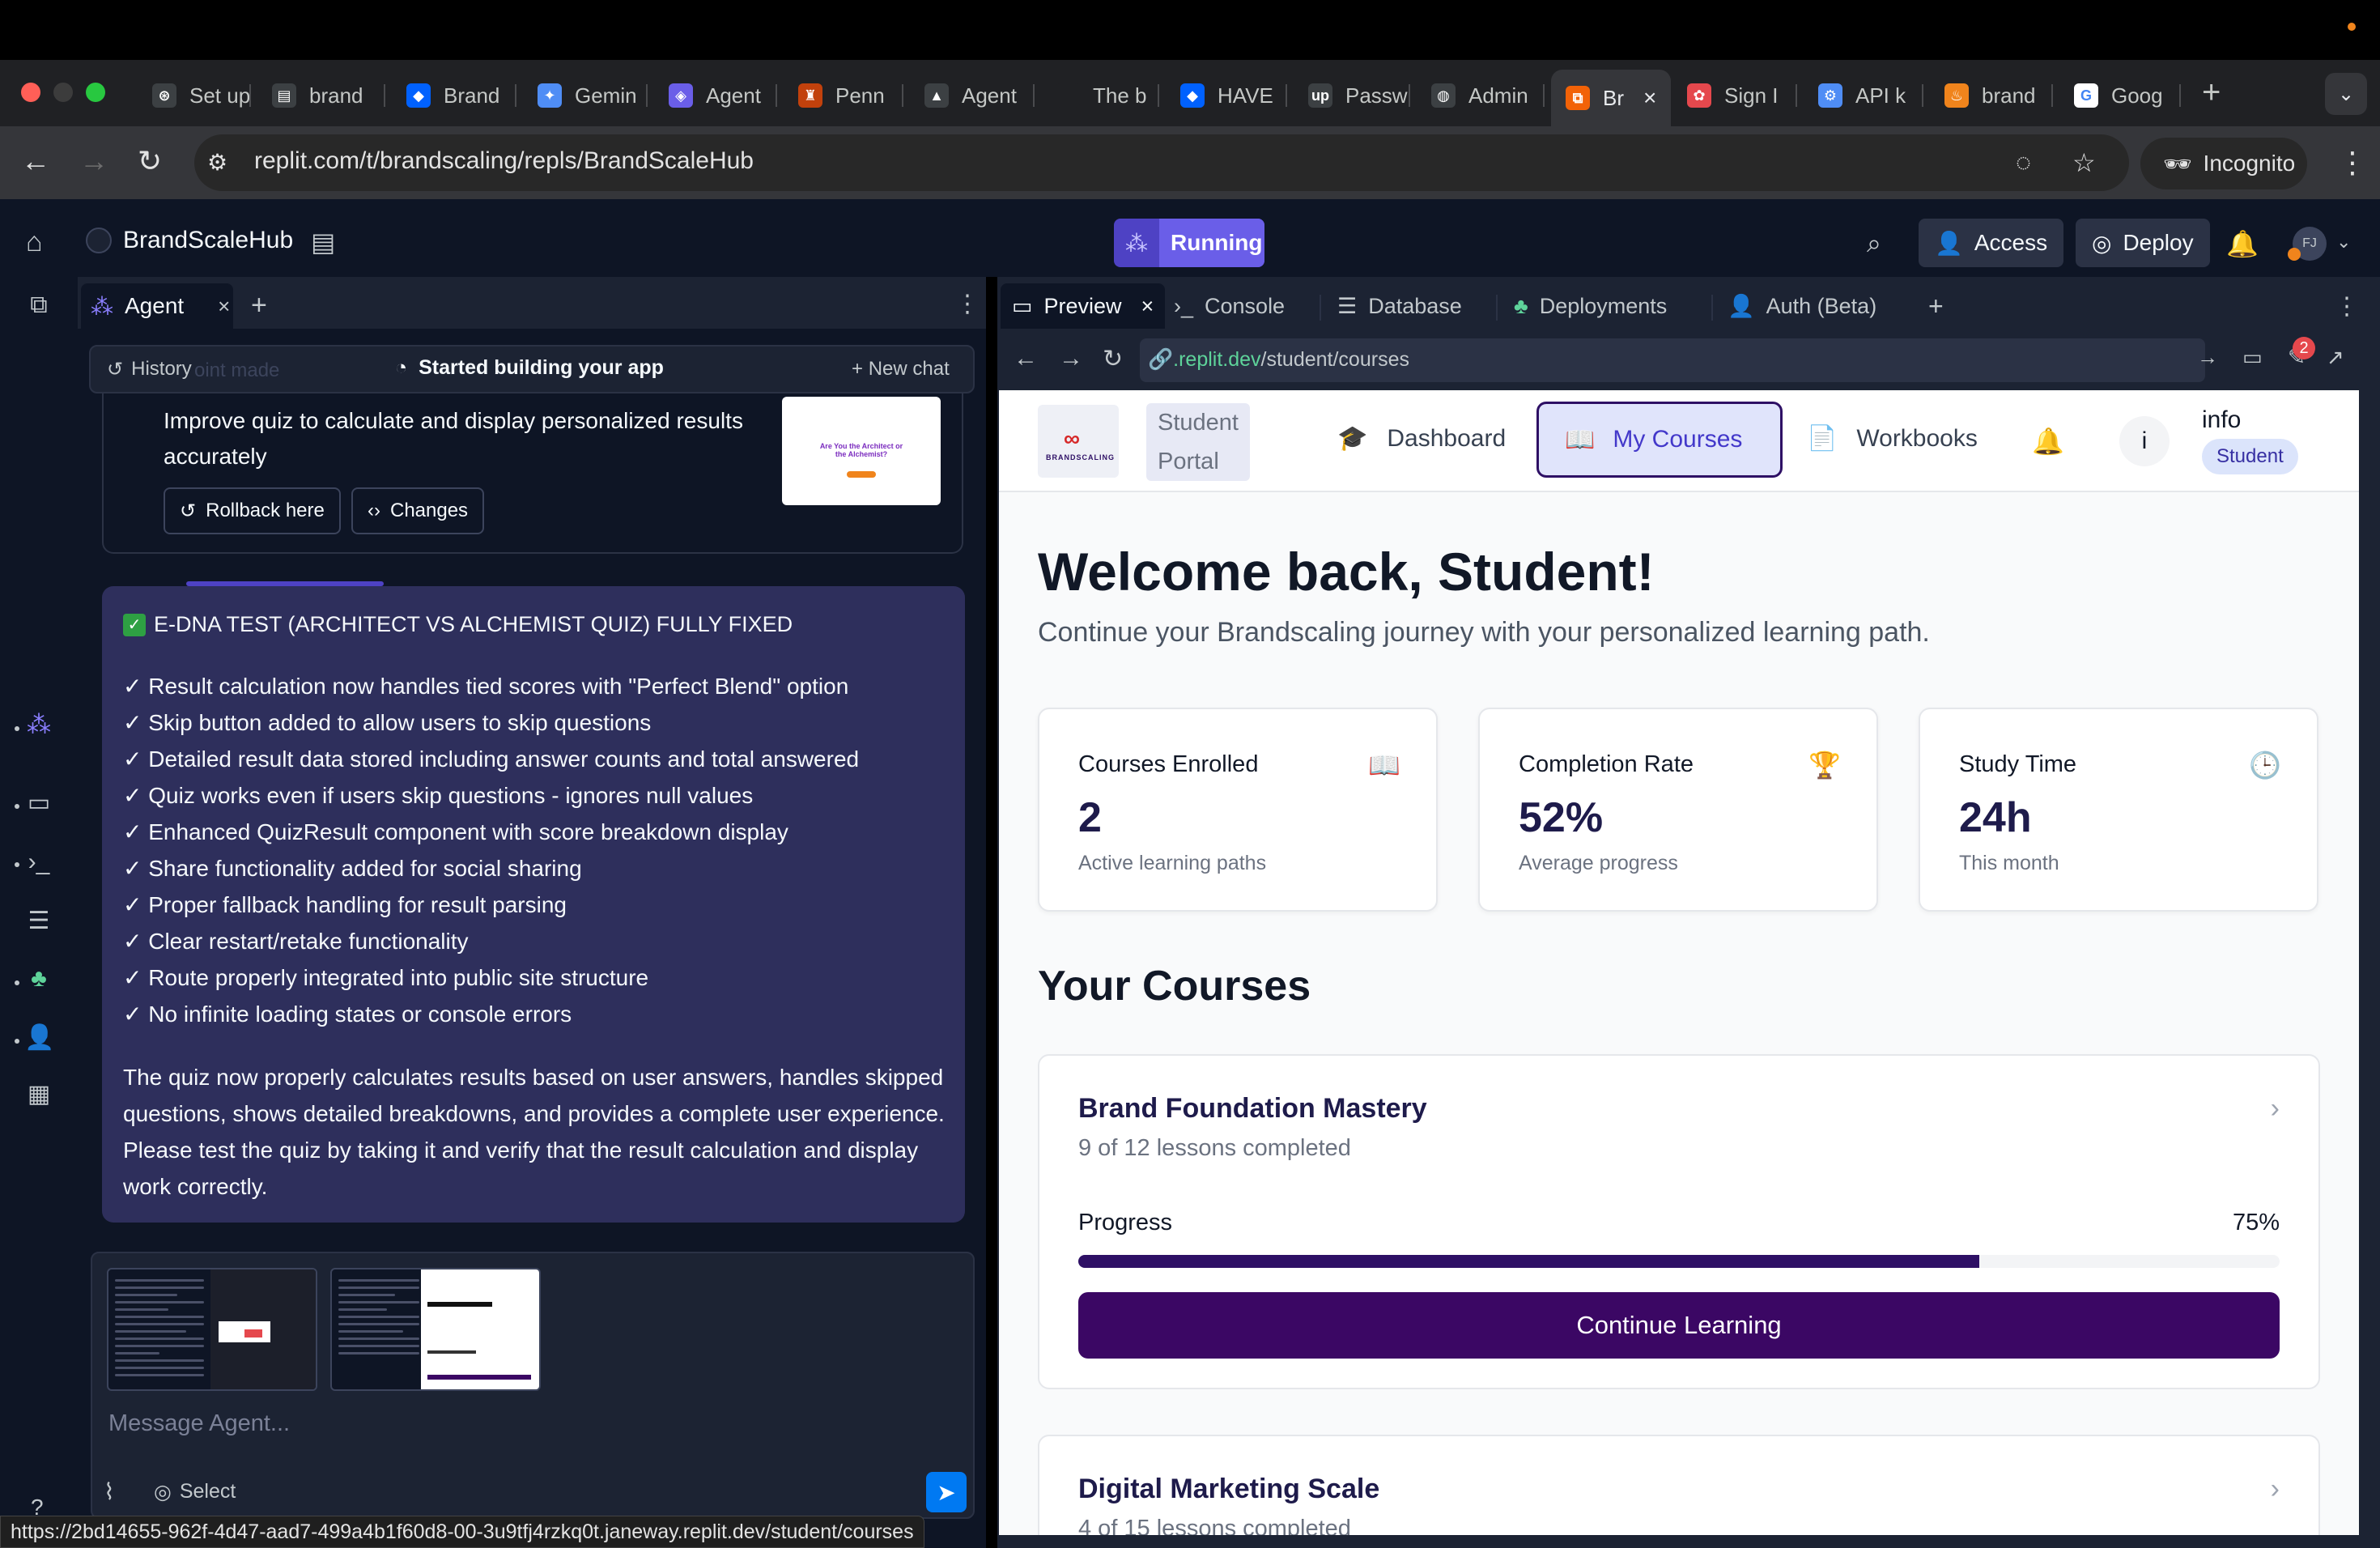 This screenshot has width=2380, height=1548. I want to click on check-icon: ✓, so click(134, 624).